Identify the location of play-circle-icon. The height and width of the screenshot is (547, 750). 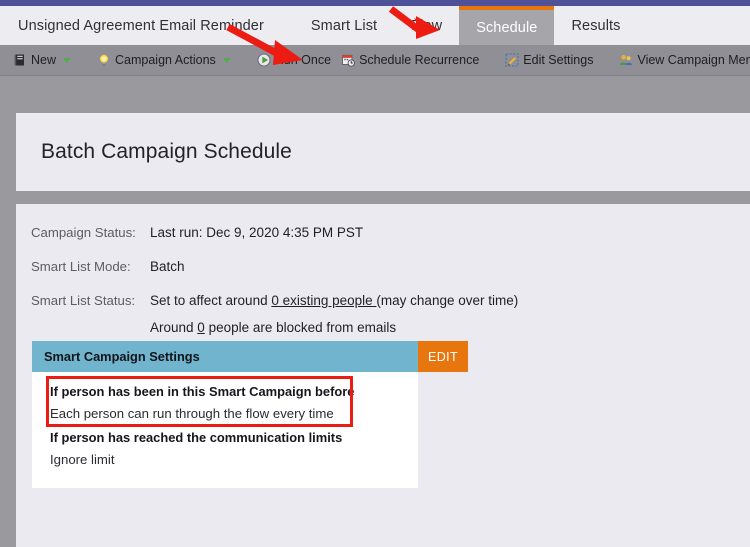
(264, 60).